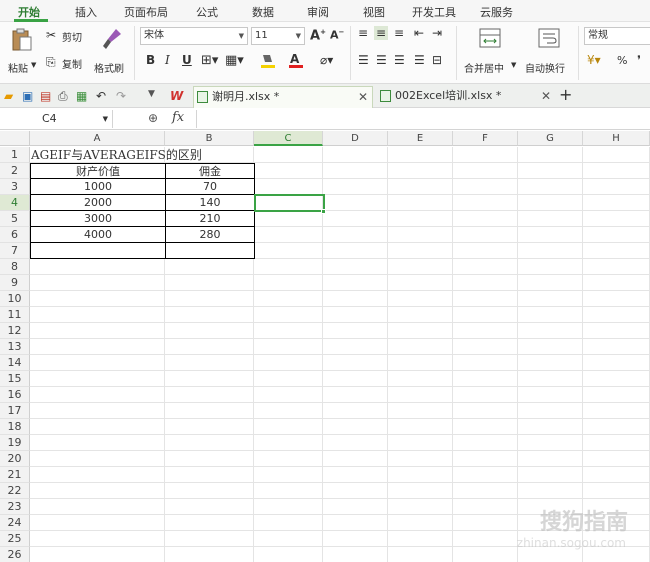 The image size is (650, 562). Describe the element at coordinates (15, 554) in the screenshot. I see `row-header-26: 26` at that location.